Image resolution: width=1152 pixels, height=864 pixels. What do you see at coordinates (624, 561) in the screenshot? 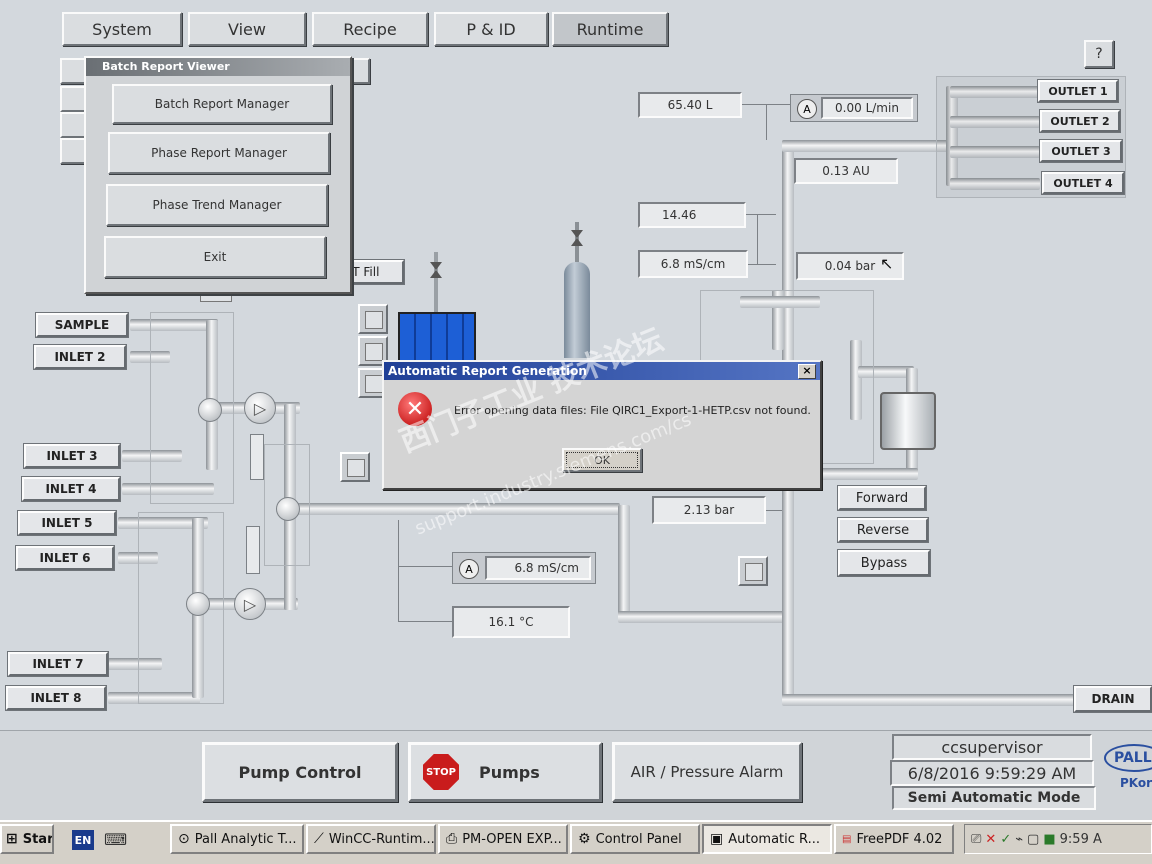
I see `pipe-main-down` at bounding box center [624, 561].